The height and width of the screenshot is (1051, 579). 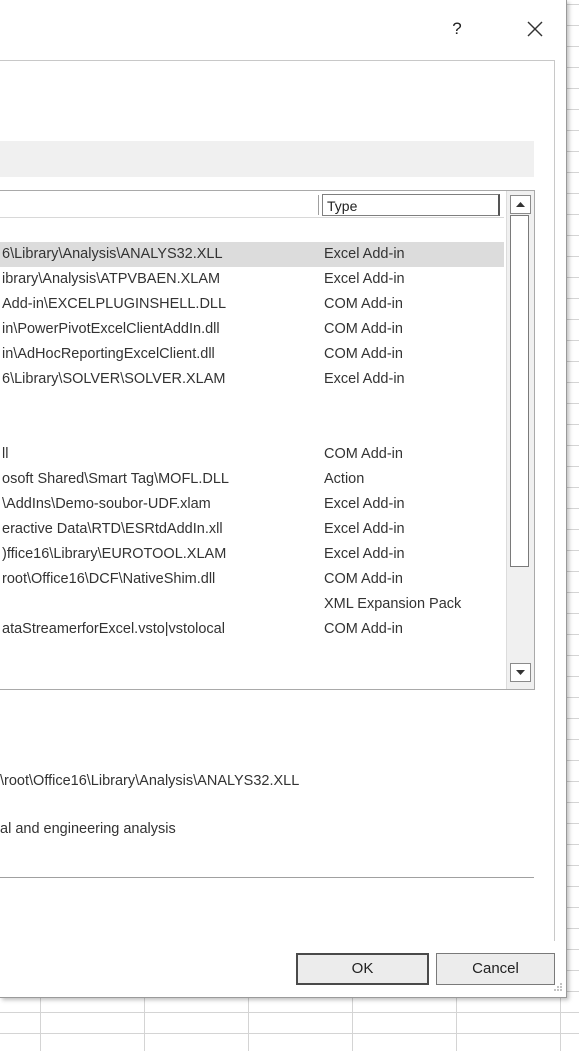 What do you see at coordinates (362, 969) in the screenshot?
I see `ok-button: OK` at bounding box center [362, 969].